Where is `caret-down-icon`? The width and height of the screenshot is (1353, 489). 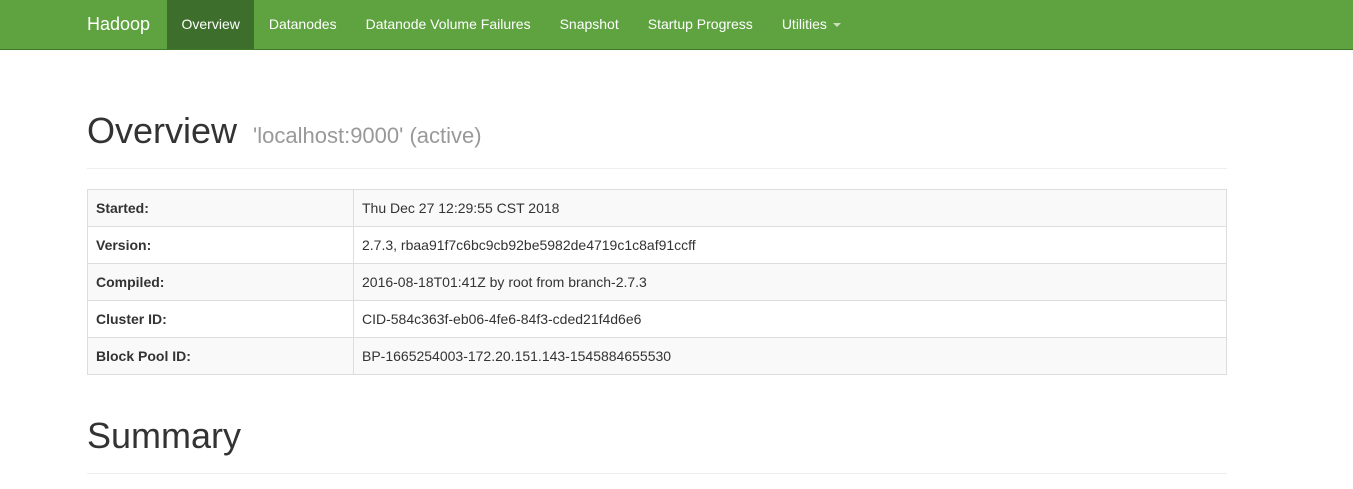
caret-down-icon is located at coordinates (836, 25).